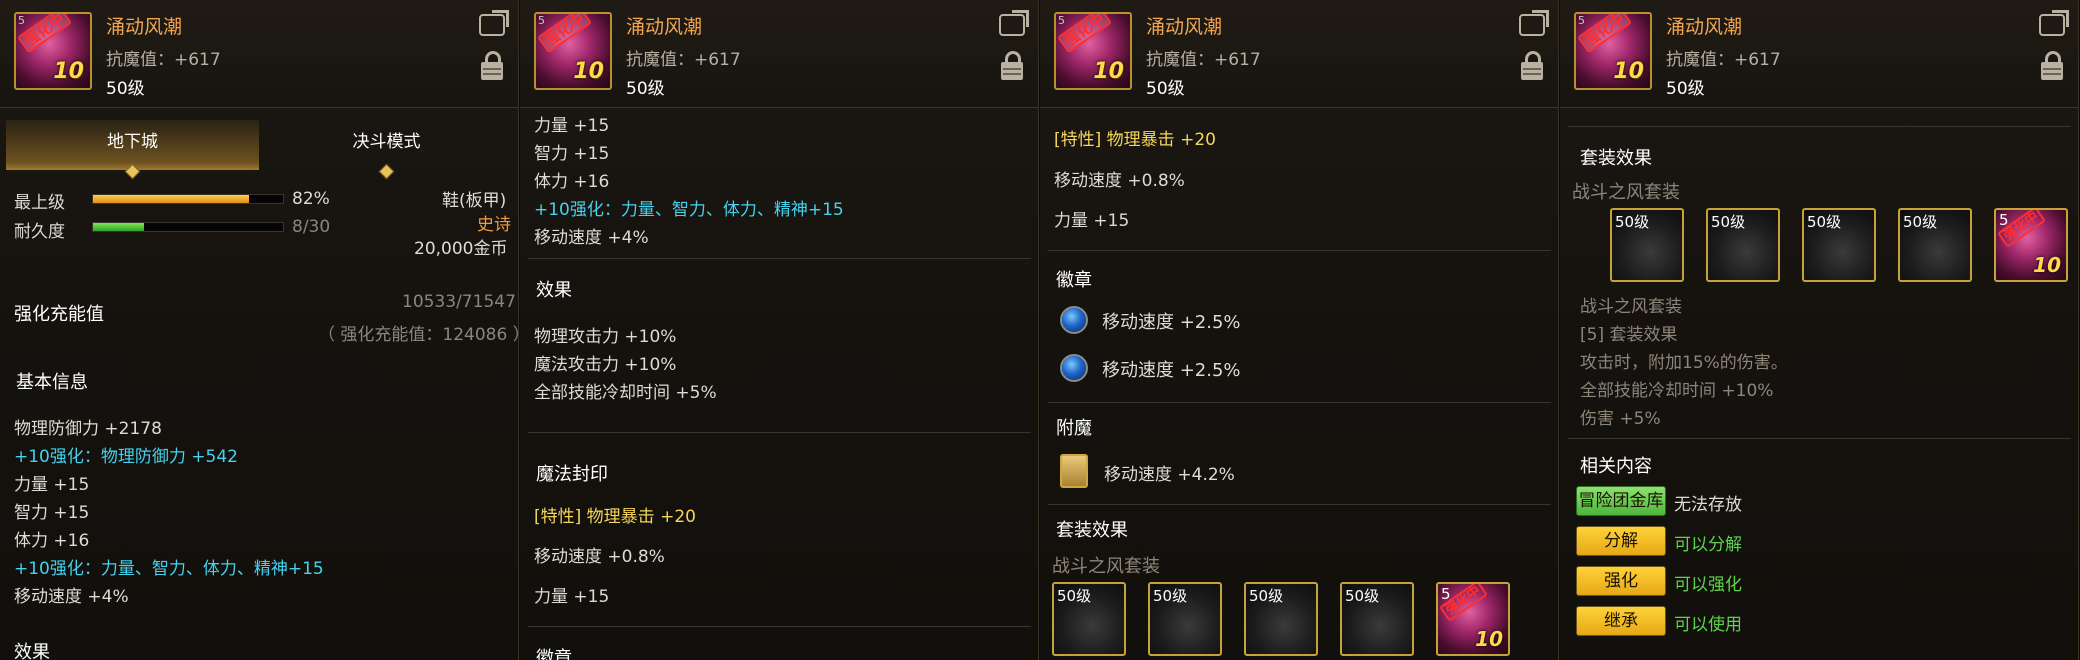 Image resolution: width=2080 pixels, height=660 pixels. What do you see at coordinates (1092, 221) in the screenshot?
I see `seal-line: 力量 +15` at bounding box center [1092, 221].